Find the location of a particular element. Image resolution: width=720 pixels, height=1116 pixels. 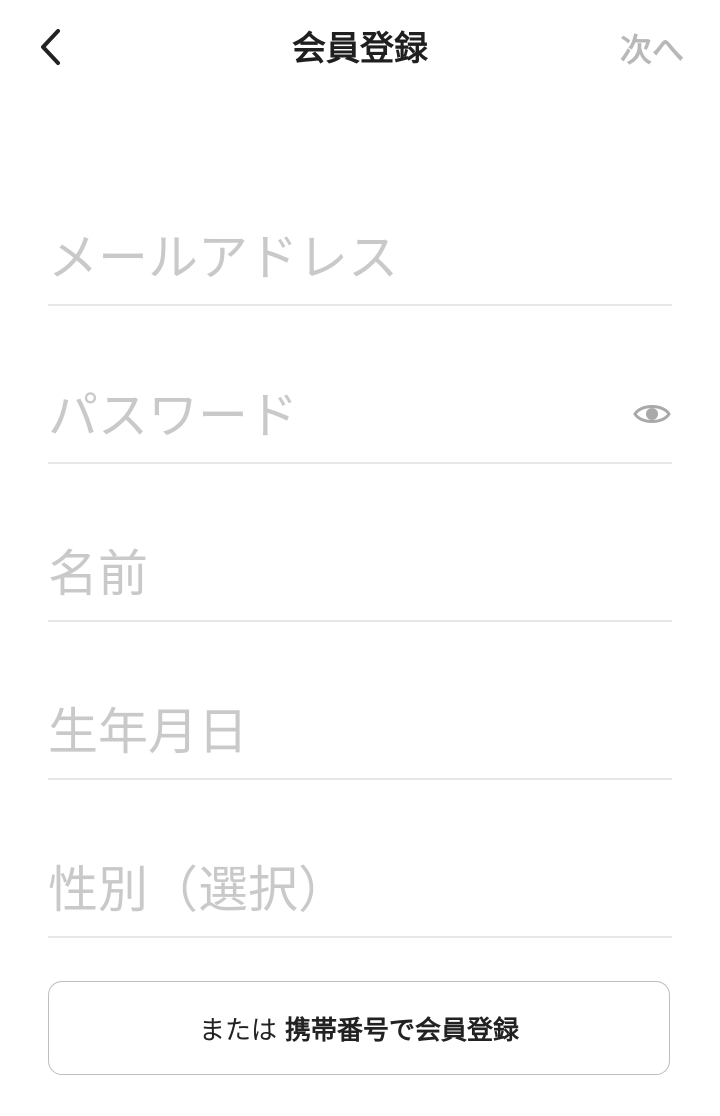

email-input is located at coordinates (328, 258).